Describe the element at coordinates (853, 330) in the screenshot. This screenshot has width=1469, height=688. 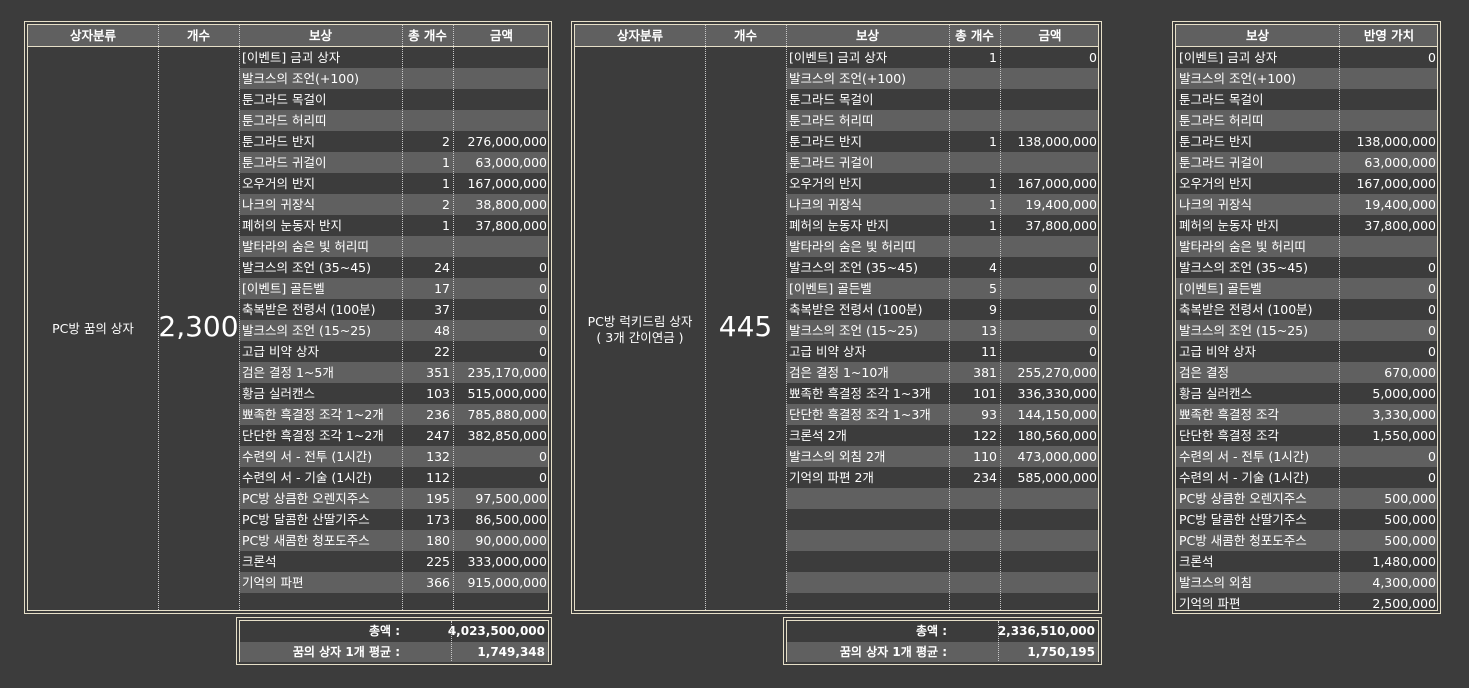
I see `reward-name: 발크스의 조언 (15~25)` at that location.